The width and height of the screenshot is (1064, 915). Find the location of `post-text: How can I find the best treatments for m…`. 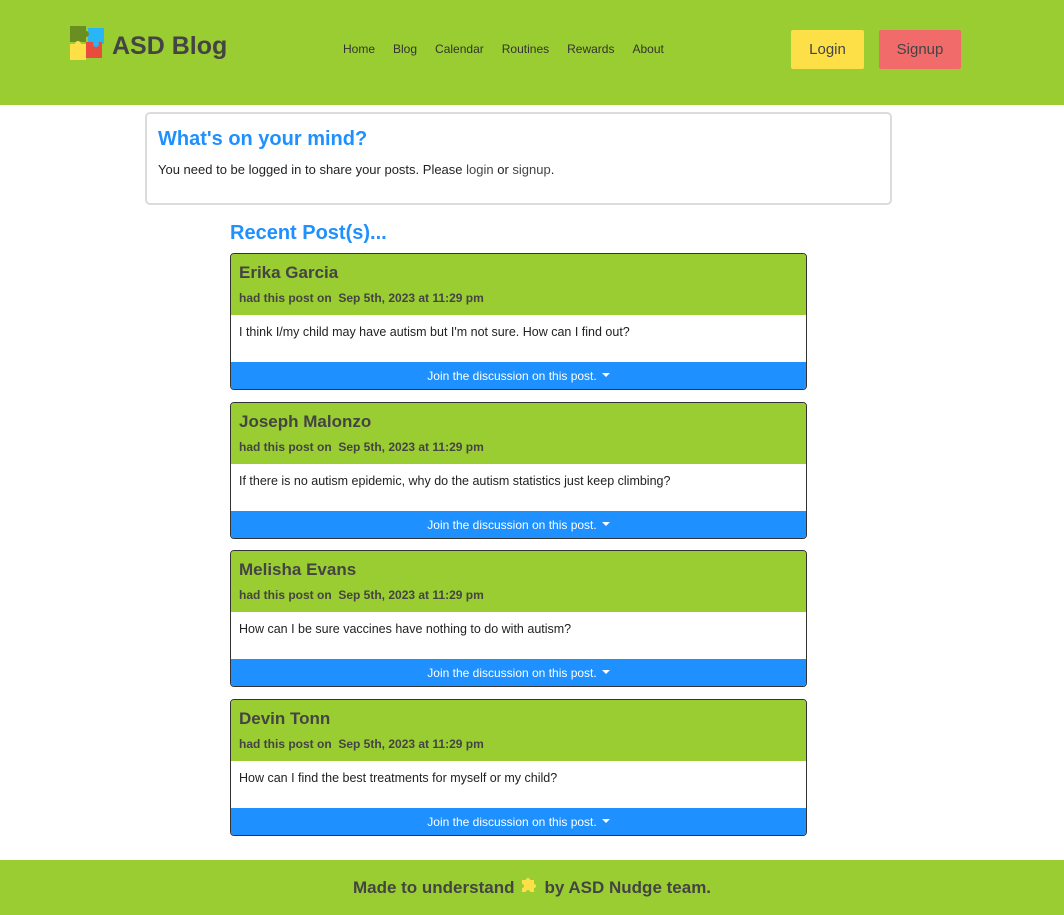

post-text: How can I find the best treatments for m… is located at coordinates (398, 778).